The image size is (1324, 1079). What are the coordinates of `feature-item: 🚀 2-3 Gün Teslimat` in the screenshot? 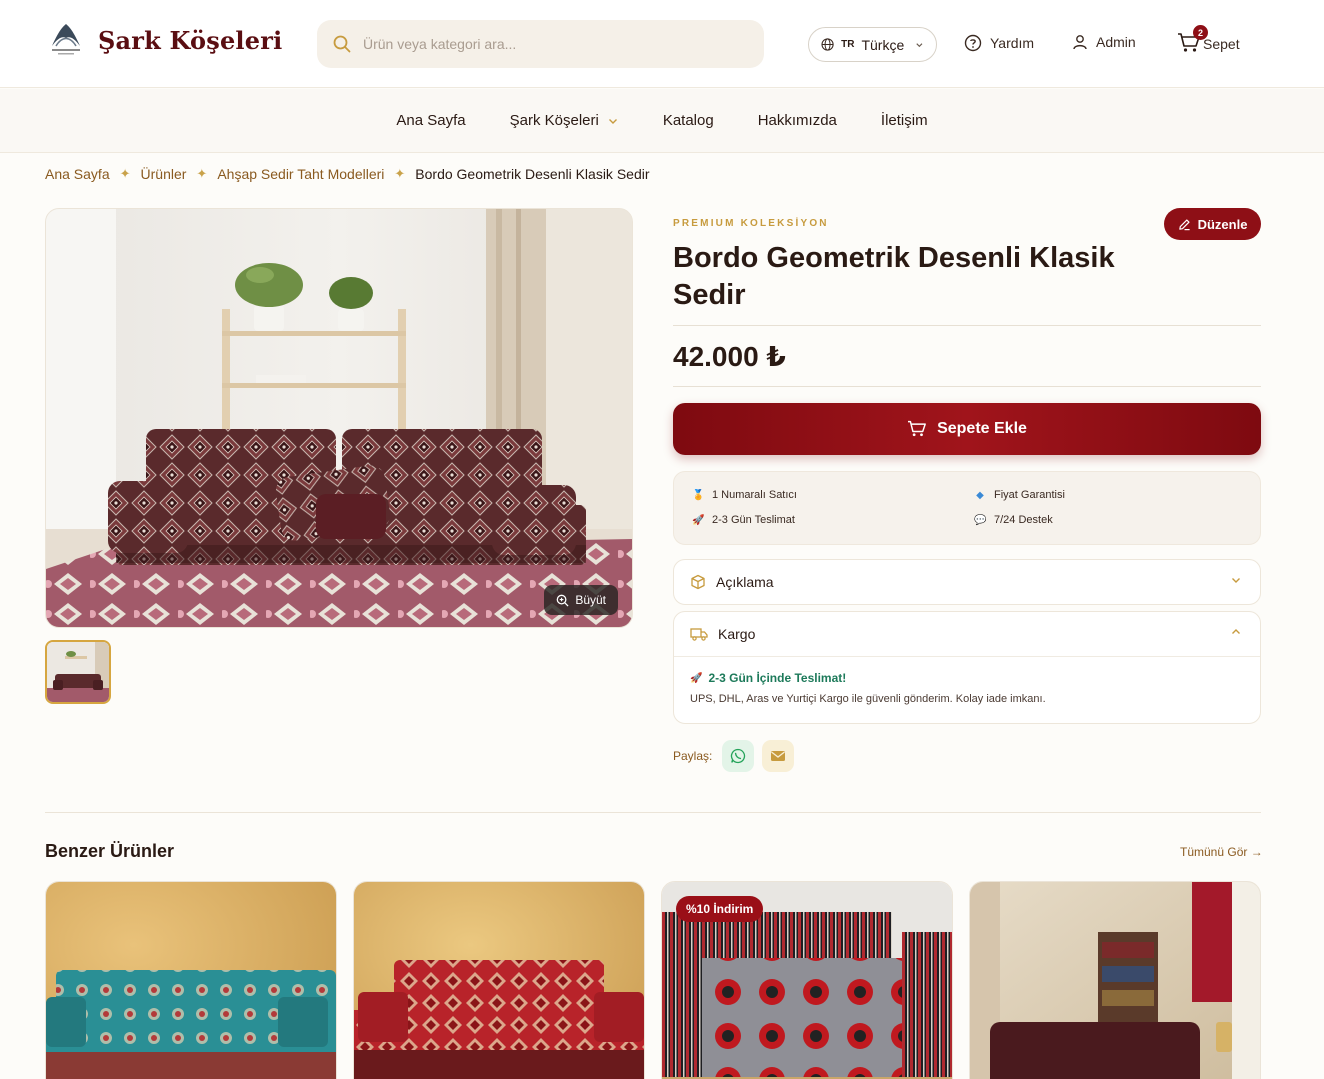 It's located at (743, 520).